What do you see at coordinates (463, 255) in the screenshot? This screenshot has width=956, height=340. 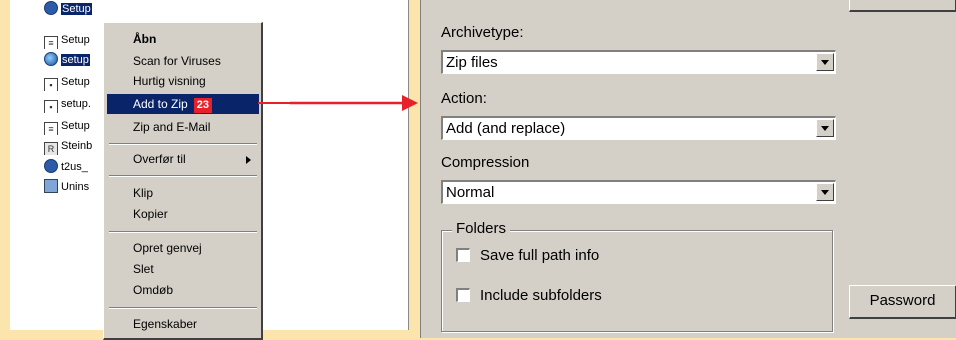 I see `save-full-path-checkbox` at bounding box center [463, 255].